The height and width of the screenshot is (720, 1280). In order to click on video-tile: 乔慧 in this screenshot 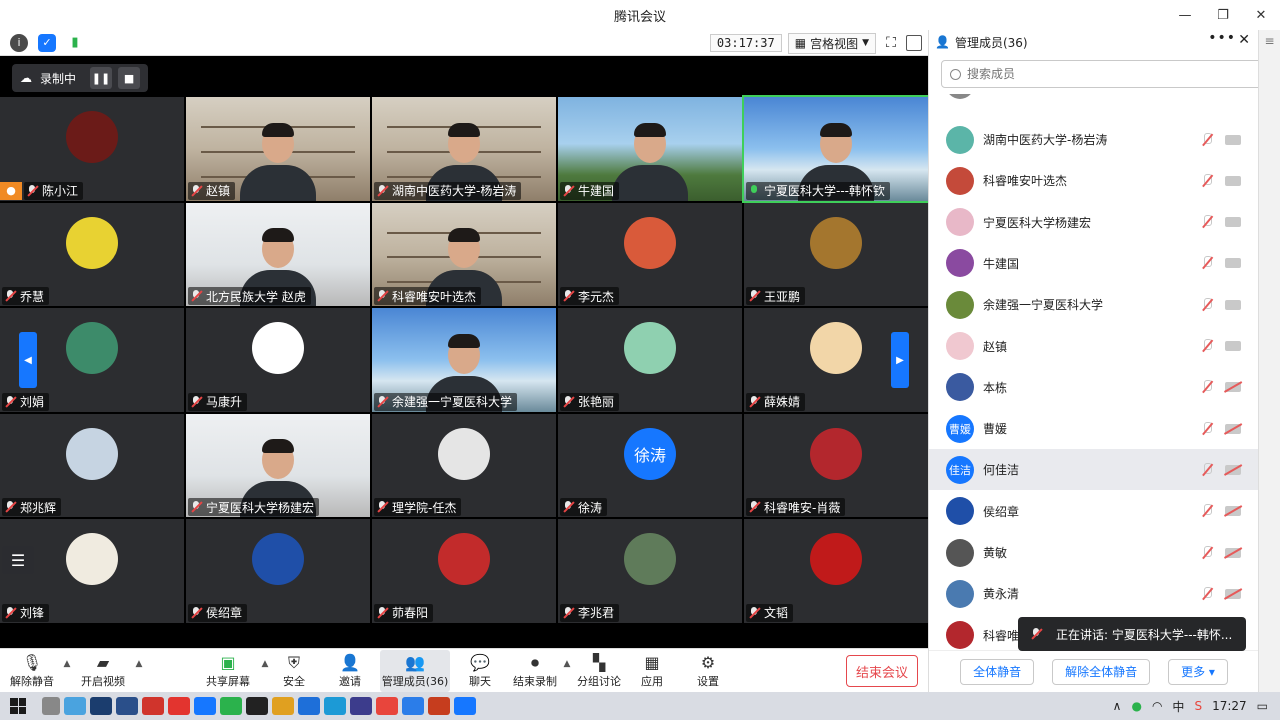, I will do `click(92, 254)`.